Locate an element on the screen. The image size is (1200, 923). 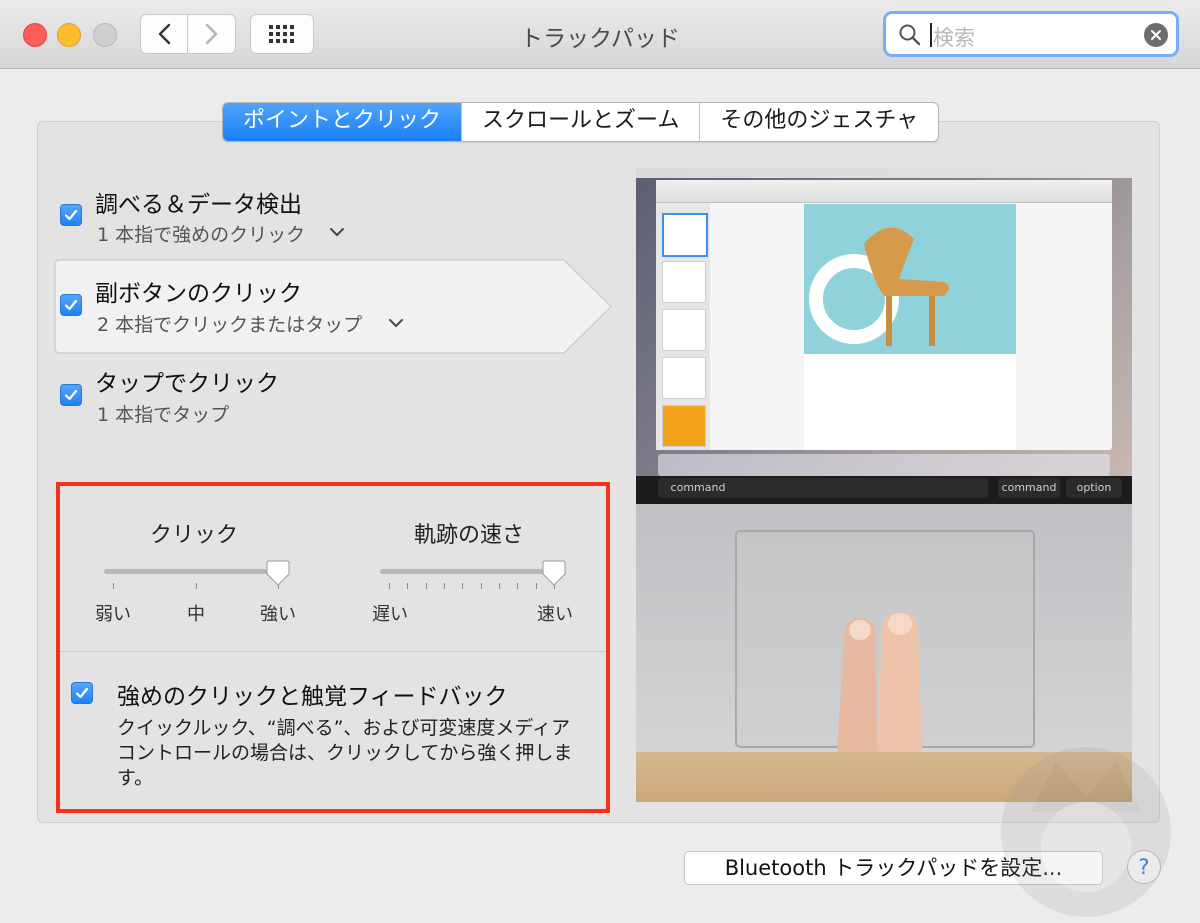
tab-bar: ポイントとクリック スクロールとズーム その他のジェスチャ is located at coordinates (581, 122).